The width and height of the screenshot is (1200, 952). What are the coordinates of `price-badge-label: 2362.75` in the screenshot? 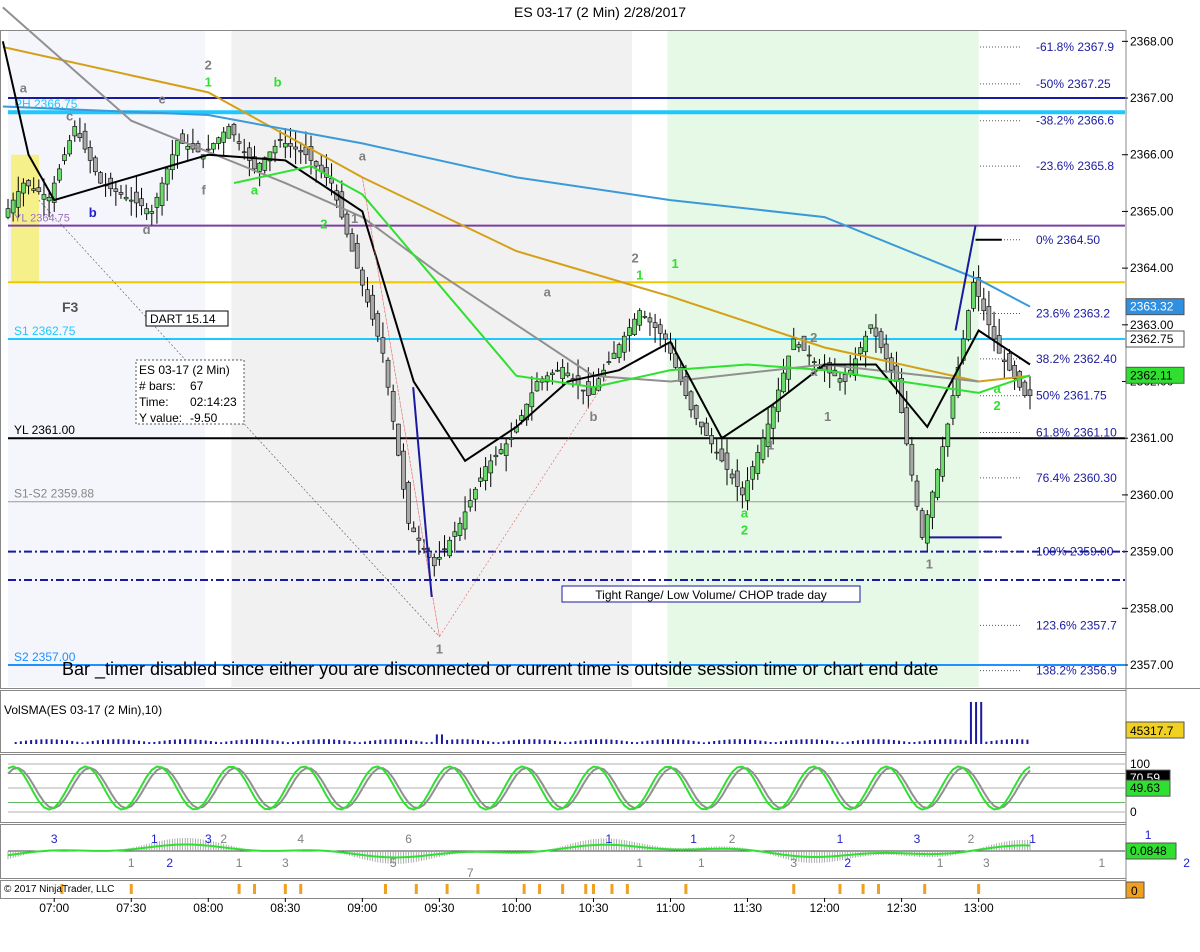 It's located at (1152, 339).